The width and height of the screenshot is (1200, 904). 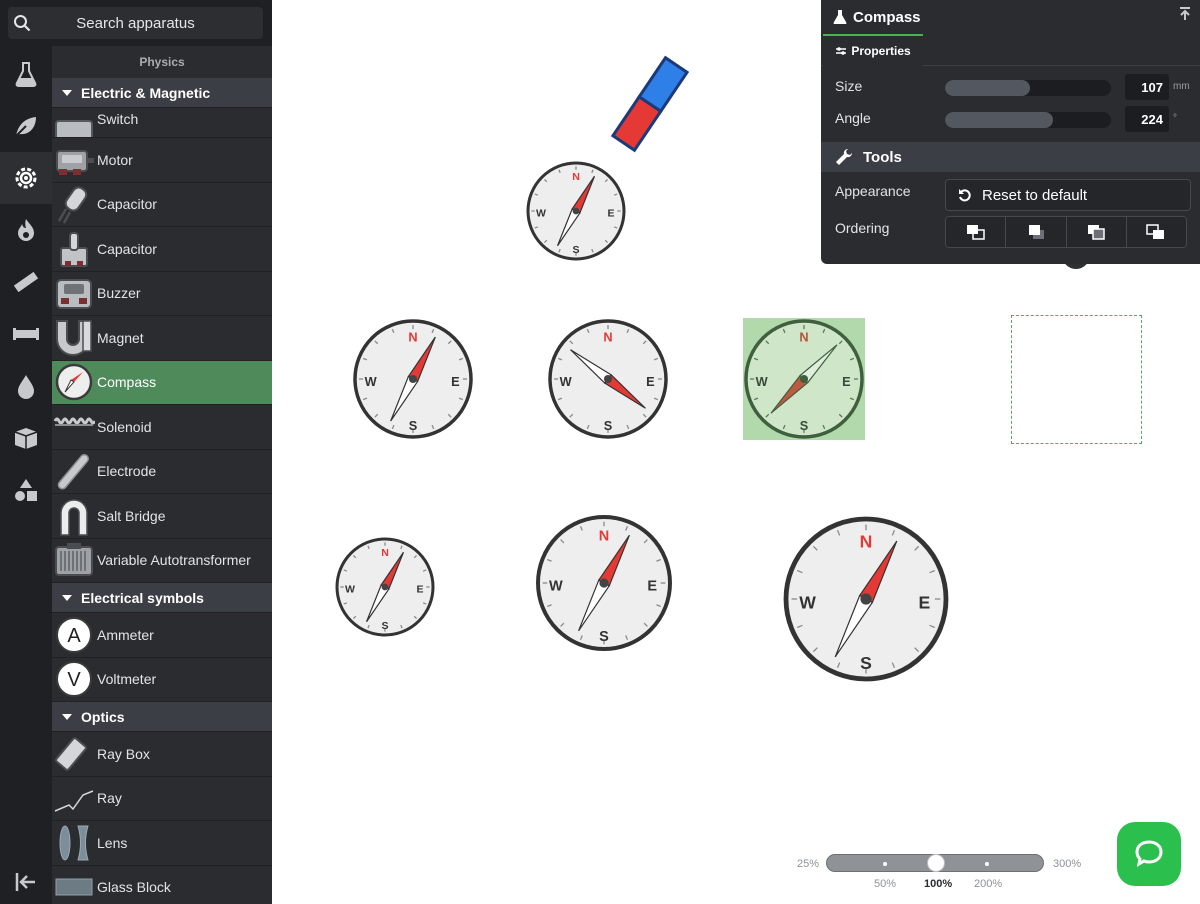 What do you see at coordinates (1068, 195) in the screenshot?
I see `reset-to-default-button: Reset to default` at bounding box center [1068, 195].